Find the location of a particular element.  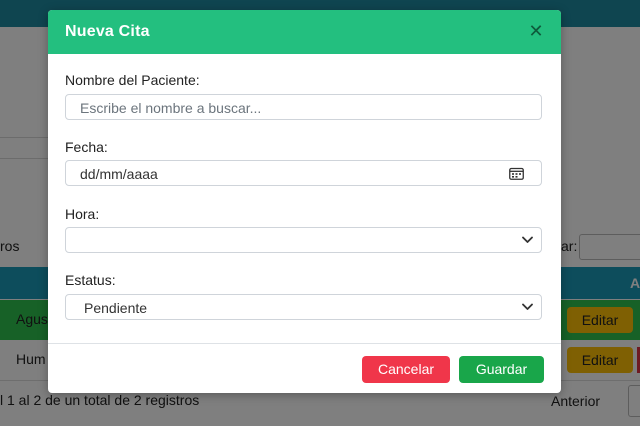

status-select: Pendiente is located at coordinates (303, 307).